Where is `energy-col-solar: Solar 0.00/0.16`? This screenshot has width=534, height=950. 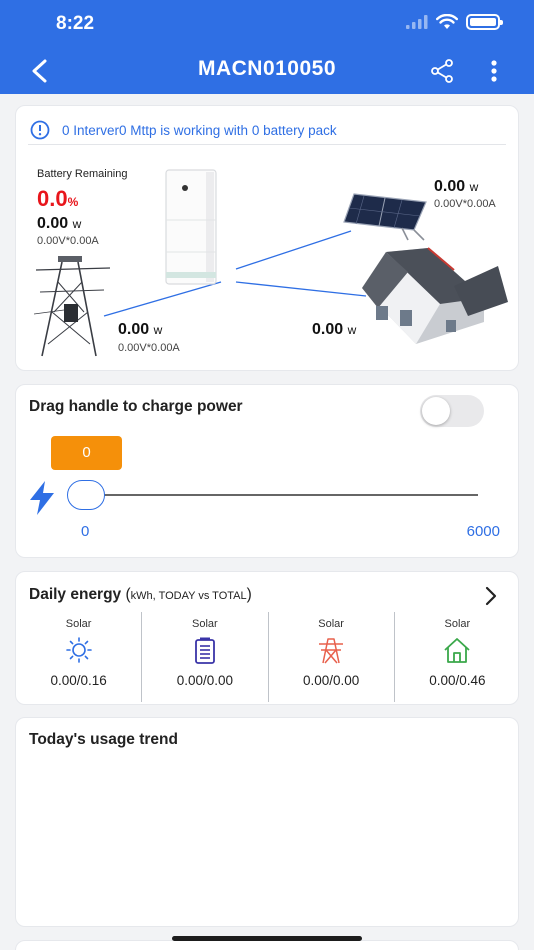
energy-col-solar: Solar 0.00/0.16 is located at coordinates (78, 657).